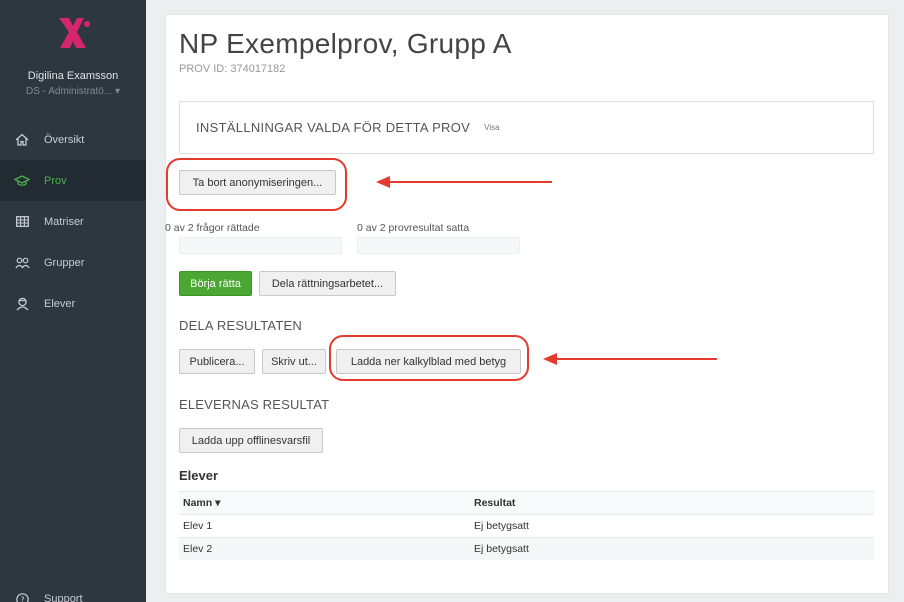 Image resolution: width=904 pixels, height=602 pixels. I want to click on questions-progress-bar, so click(260, 245).